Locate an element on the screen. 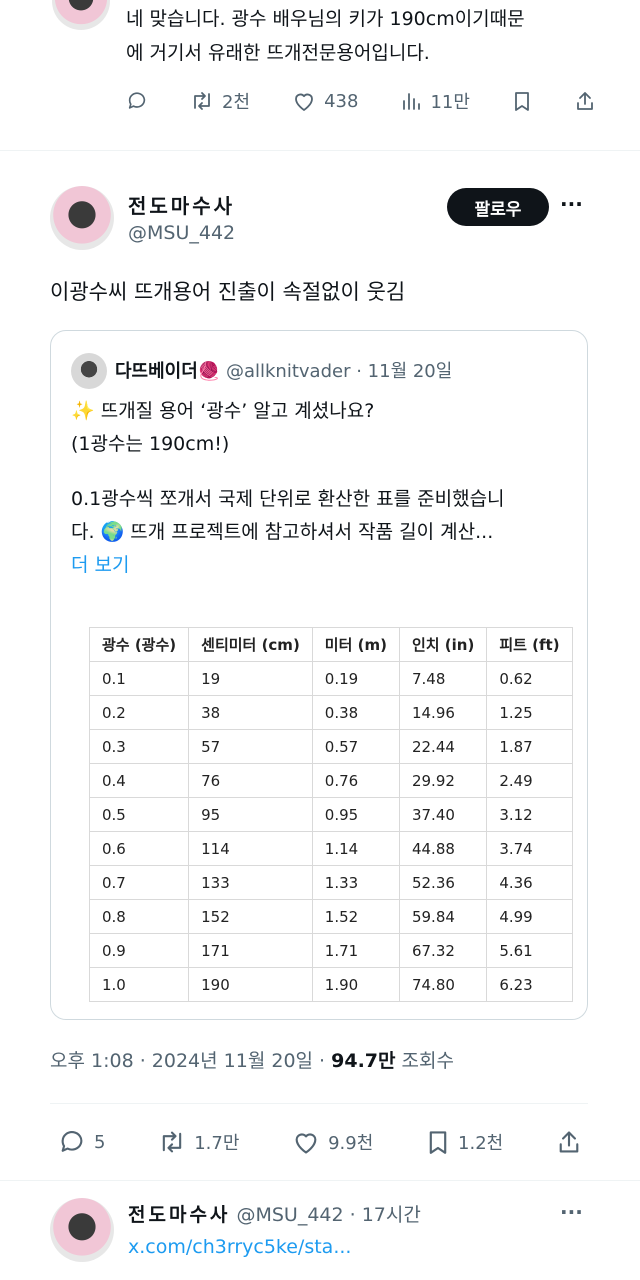 This screenshot has height=1280, width=640. table-header-row: 광수 (광수) 센티미터 (cm) 미터 (m) 인치 (in) 피트 (ft) is located at coordinates (330, 644).